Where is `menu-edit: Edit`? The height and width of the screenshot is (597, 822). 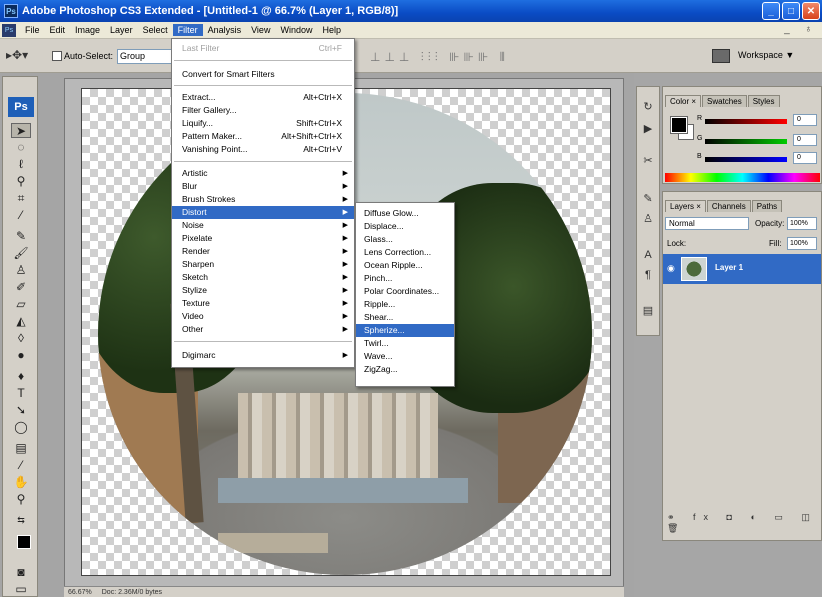
menu-edit: Edit is located at coordinates (58, 30).